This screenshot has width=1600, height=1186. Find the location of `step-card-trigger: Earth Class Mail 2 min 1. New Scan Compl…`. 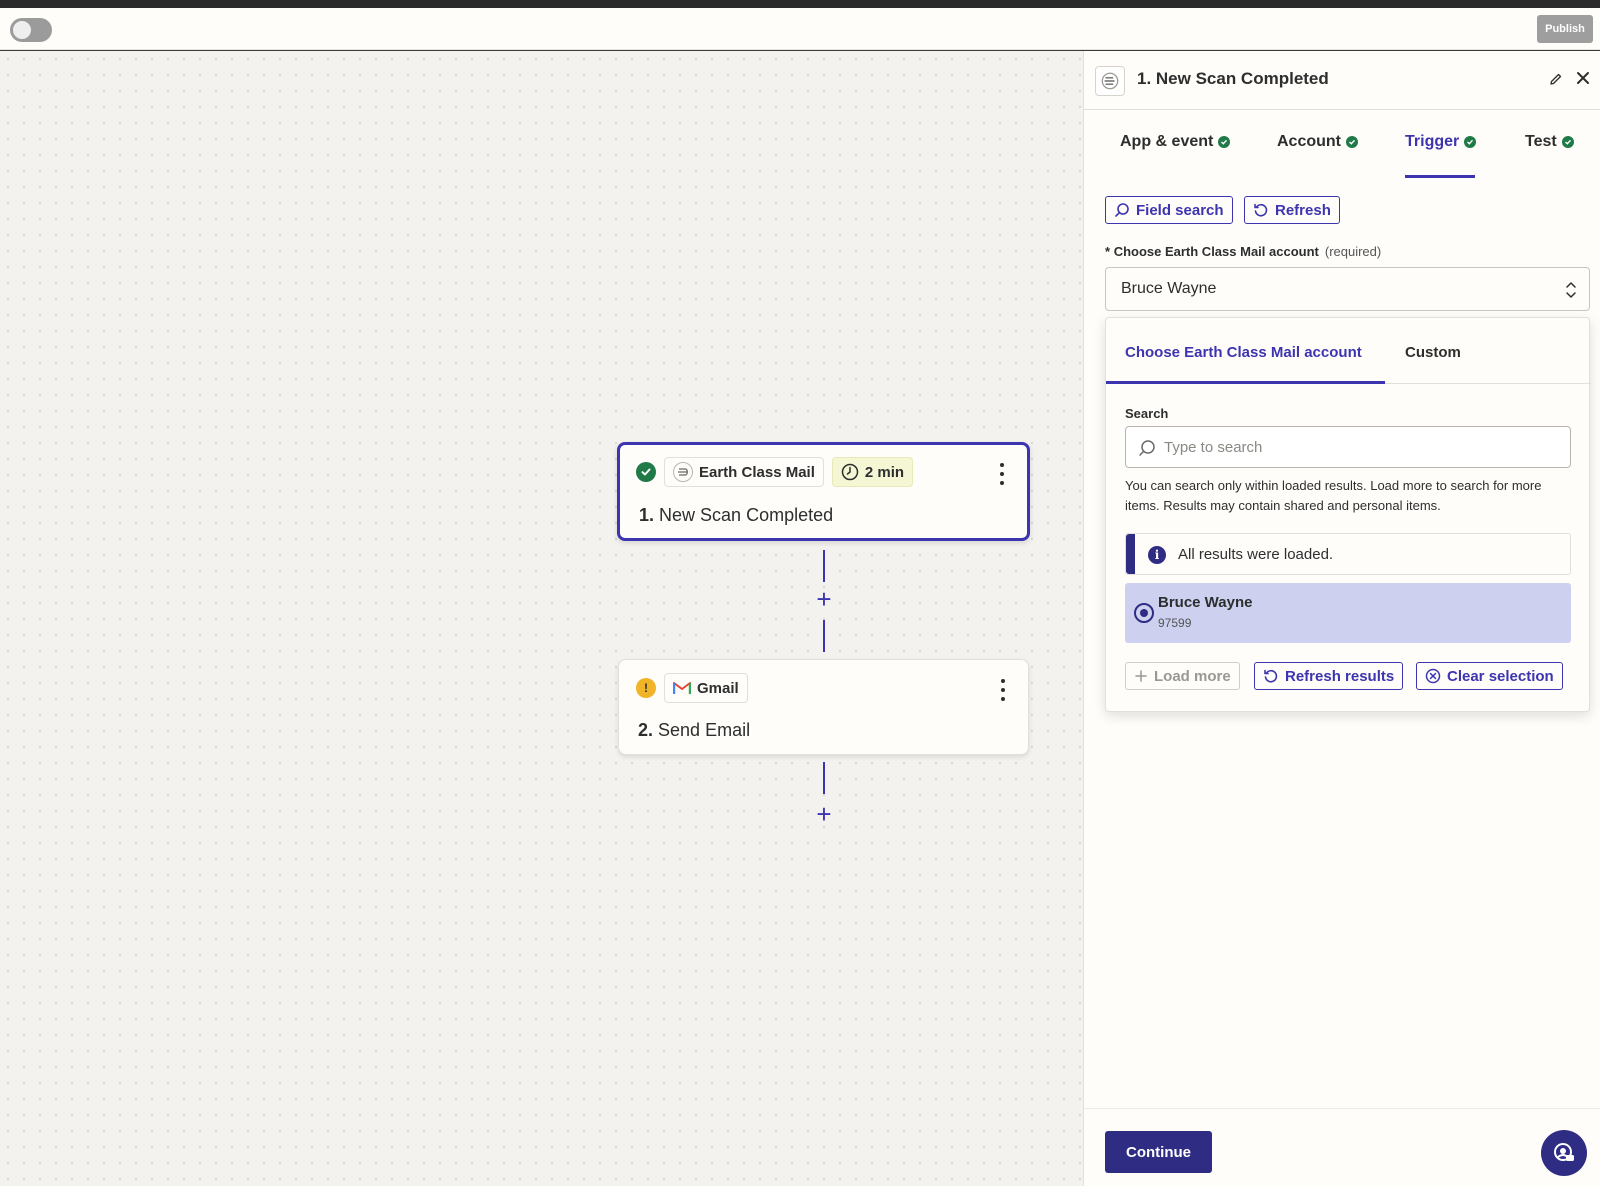

step-card-trigger: Earth Class Mail 2 min 1. New Scan Compl… is located at coordinates (823, 491).